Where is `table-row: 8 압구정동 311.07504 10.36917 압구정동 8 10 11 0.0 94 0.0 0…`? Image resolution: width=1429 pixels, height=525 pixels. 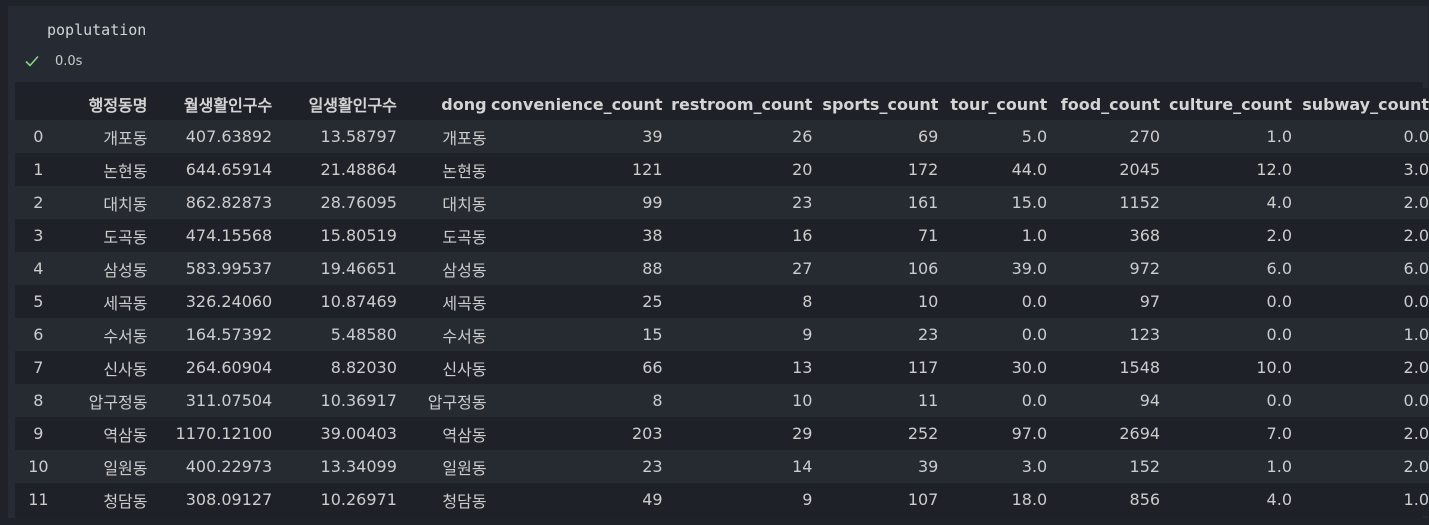
table-row: 8 압구정동 311.07504 10.36917 압구정동 8 10 11 0.0 94 0.0 0… is located at coordinates (722, 400).